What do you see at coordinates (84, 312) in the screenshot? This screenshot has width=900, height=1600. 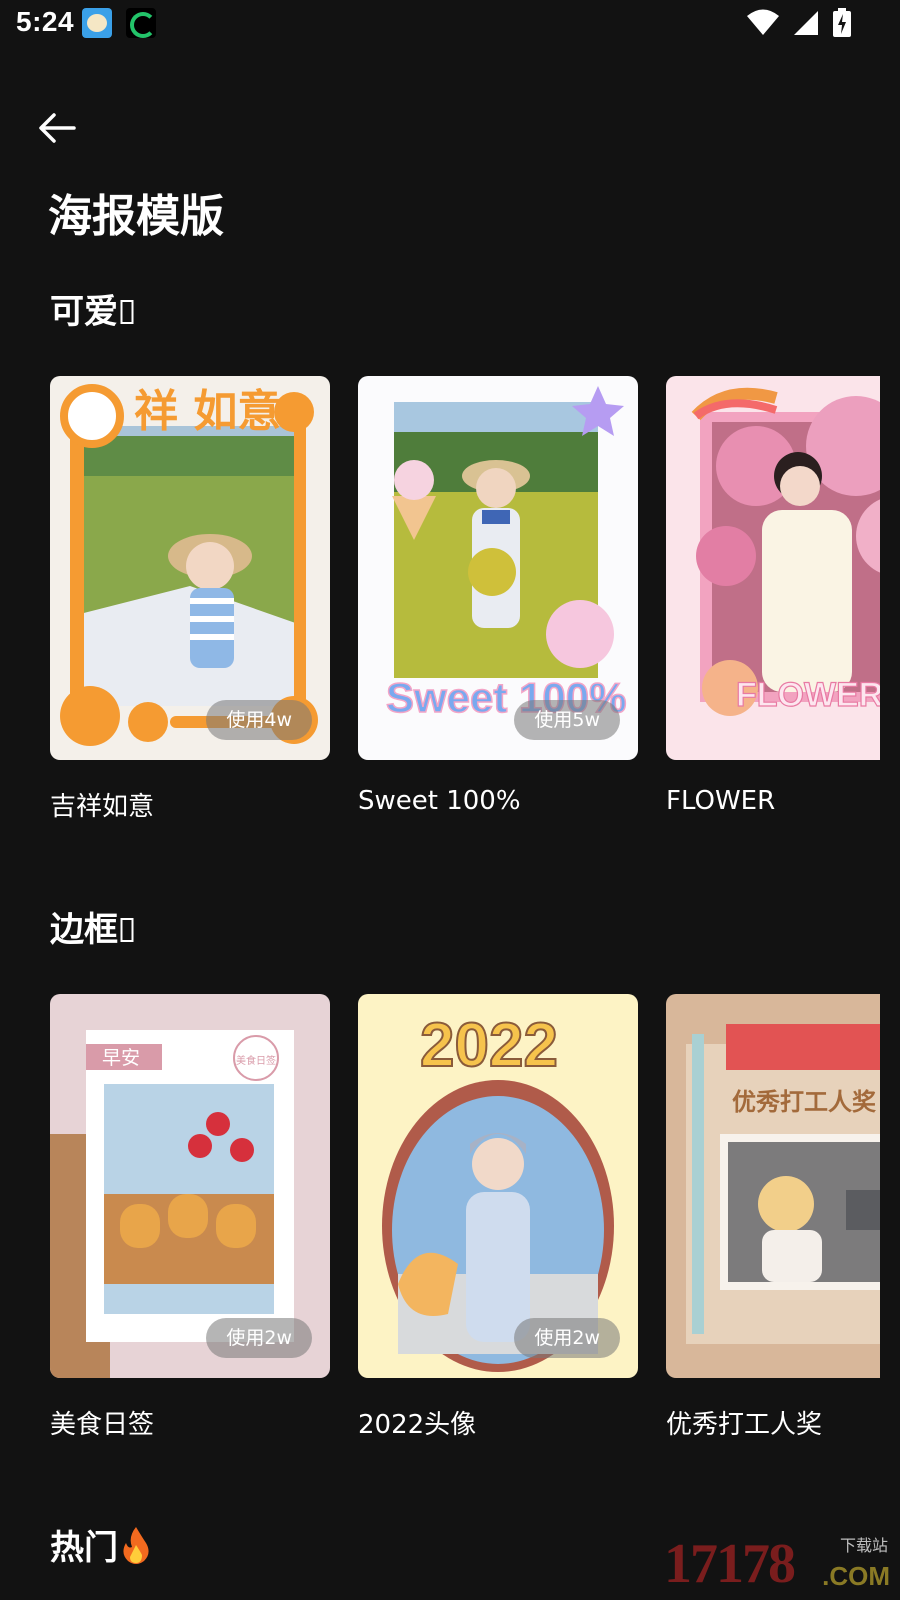 I see `section-title-text: 可爱` at bounding box center [84, 312].